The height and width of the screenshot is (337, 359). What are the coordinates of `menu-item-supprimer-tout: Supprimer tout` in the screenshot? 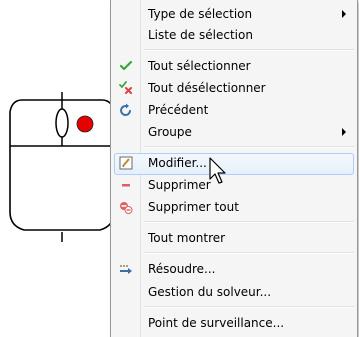 It's located at (234, 207).